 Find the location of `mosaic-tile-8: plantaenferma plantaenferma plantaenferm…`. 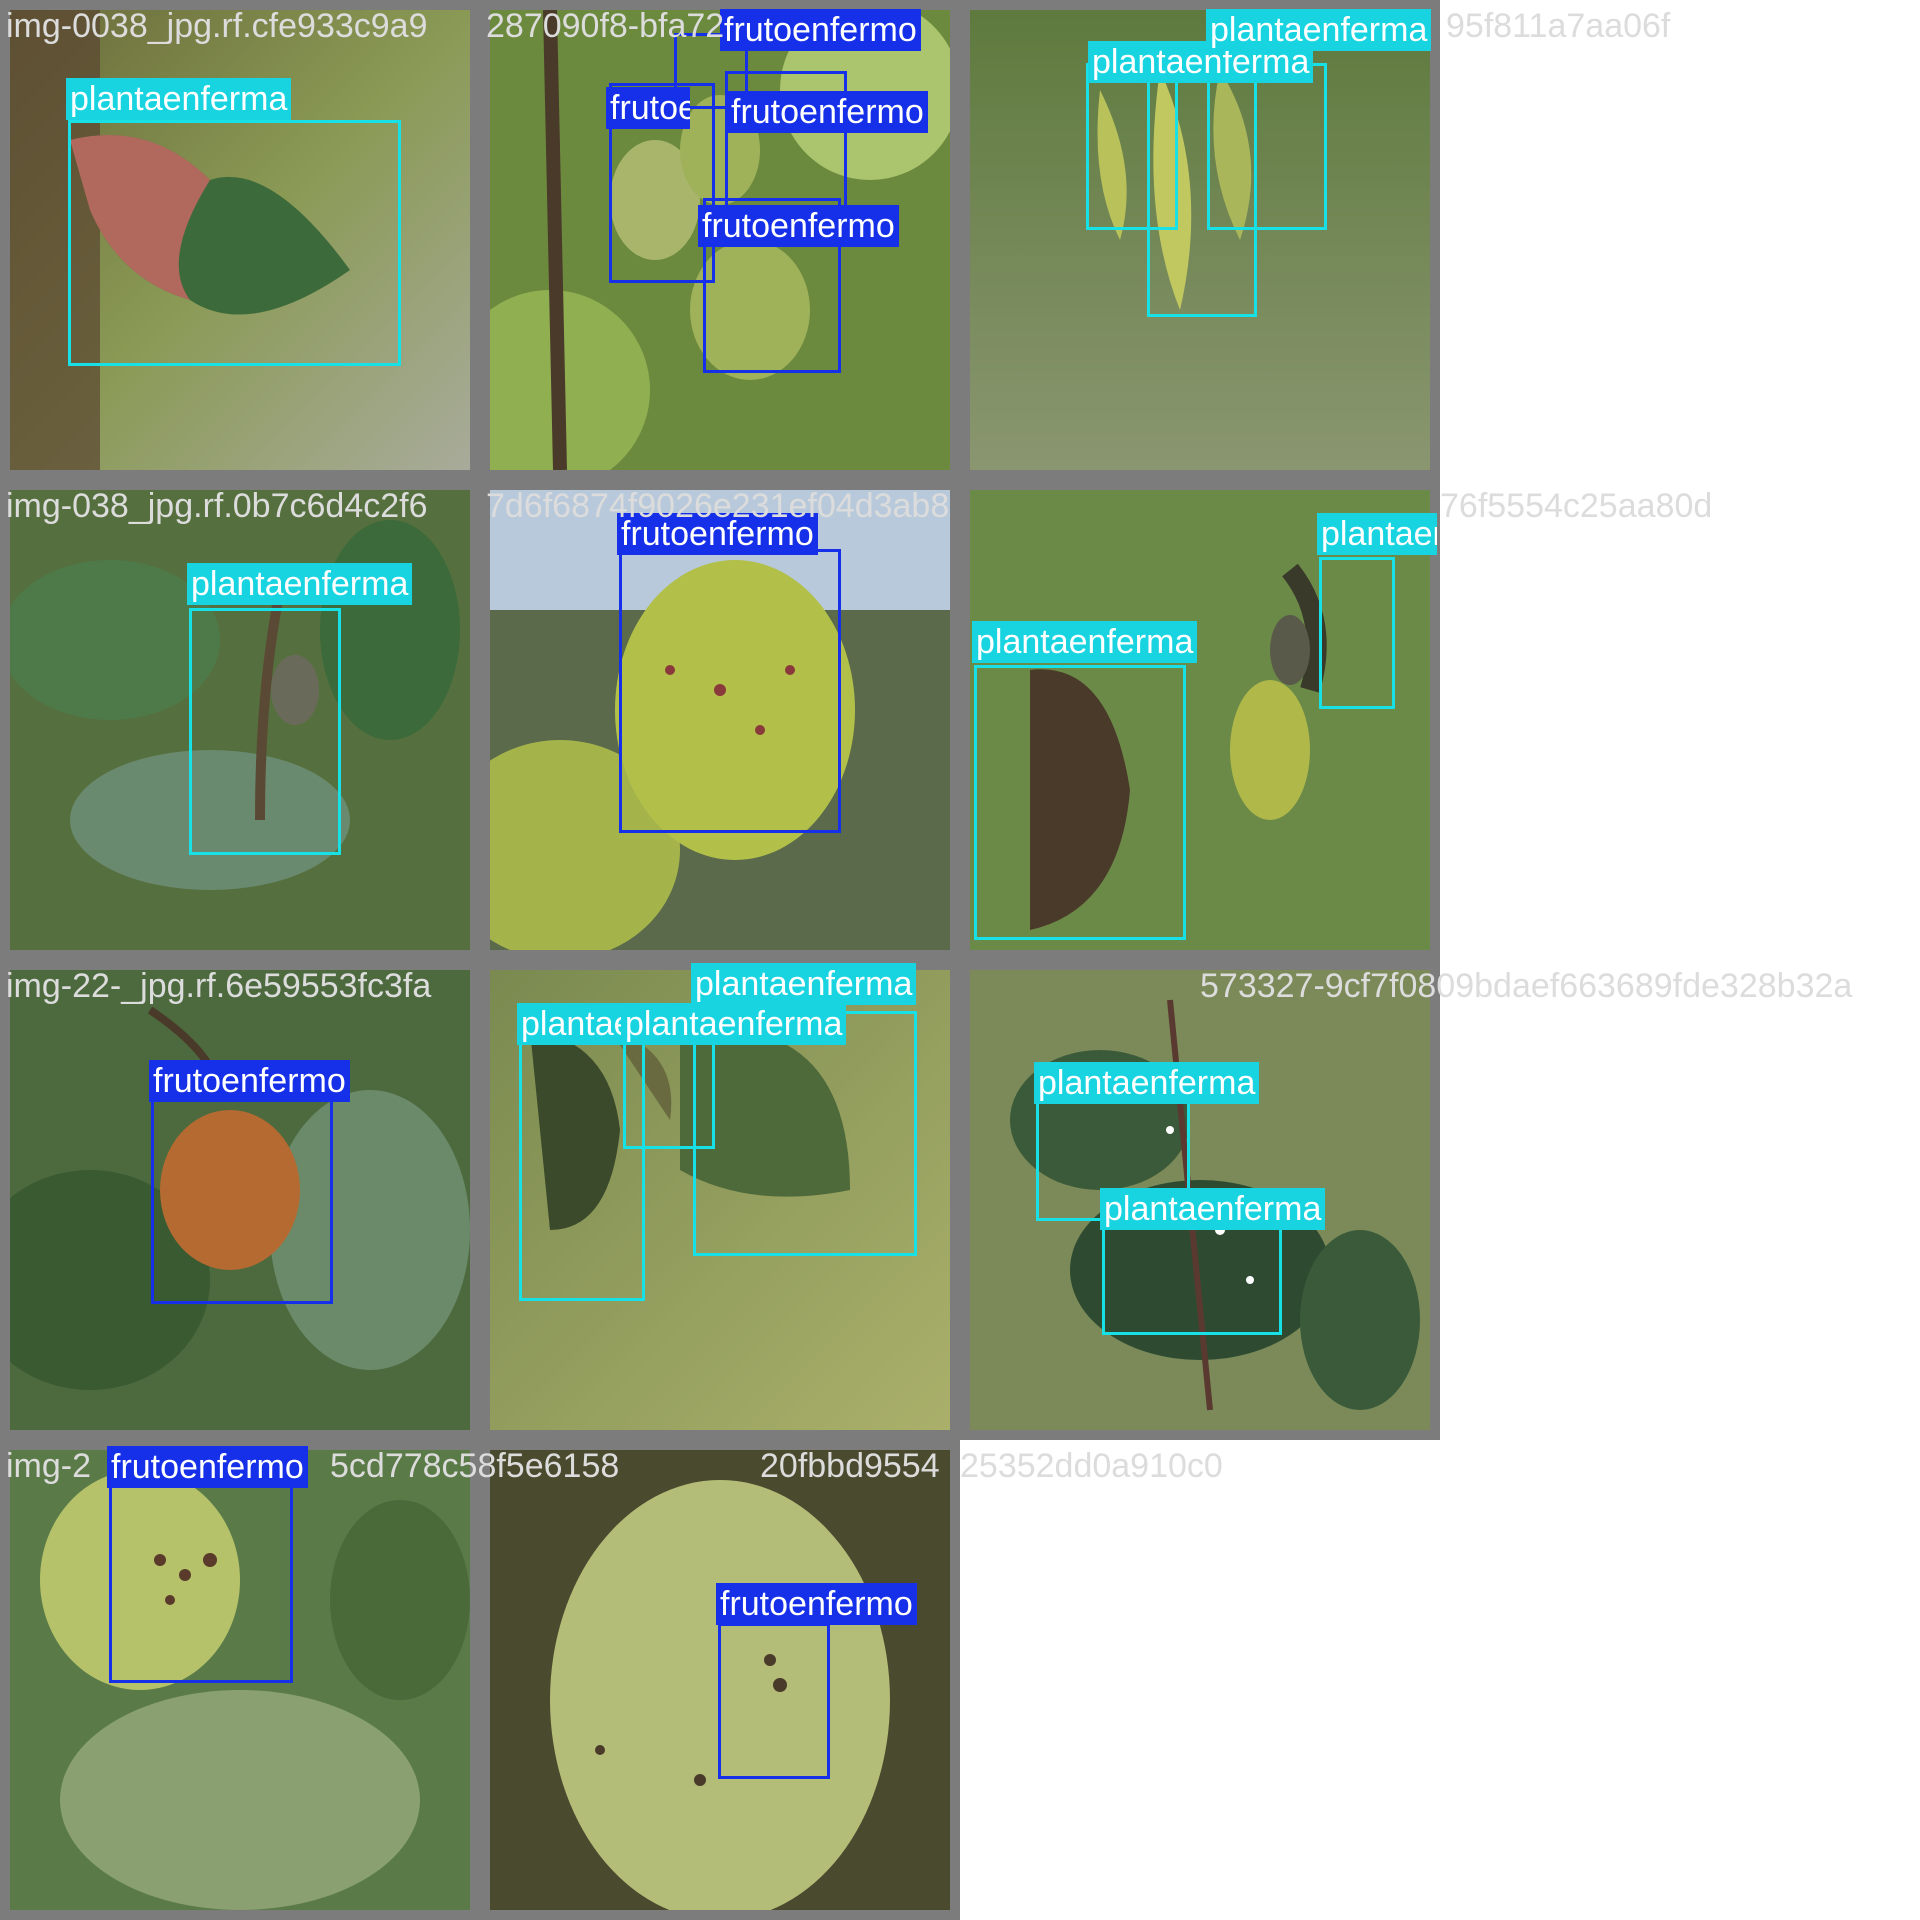

mosaic-tile-8: plantaenferma plantaenferma plantaenferm… is located at coordinates (720, 1200).